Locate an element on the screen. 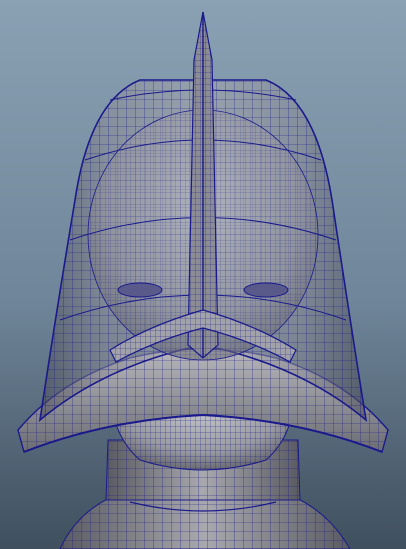  front-ridge-mesh is located at coordinates (203, 185).